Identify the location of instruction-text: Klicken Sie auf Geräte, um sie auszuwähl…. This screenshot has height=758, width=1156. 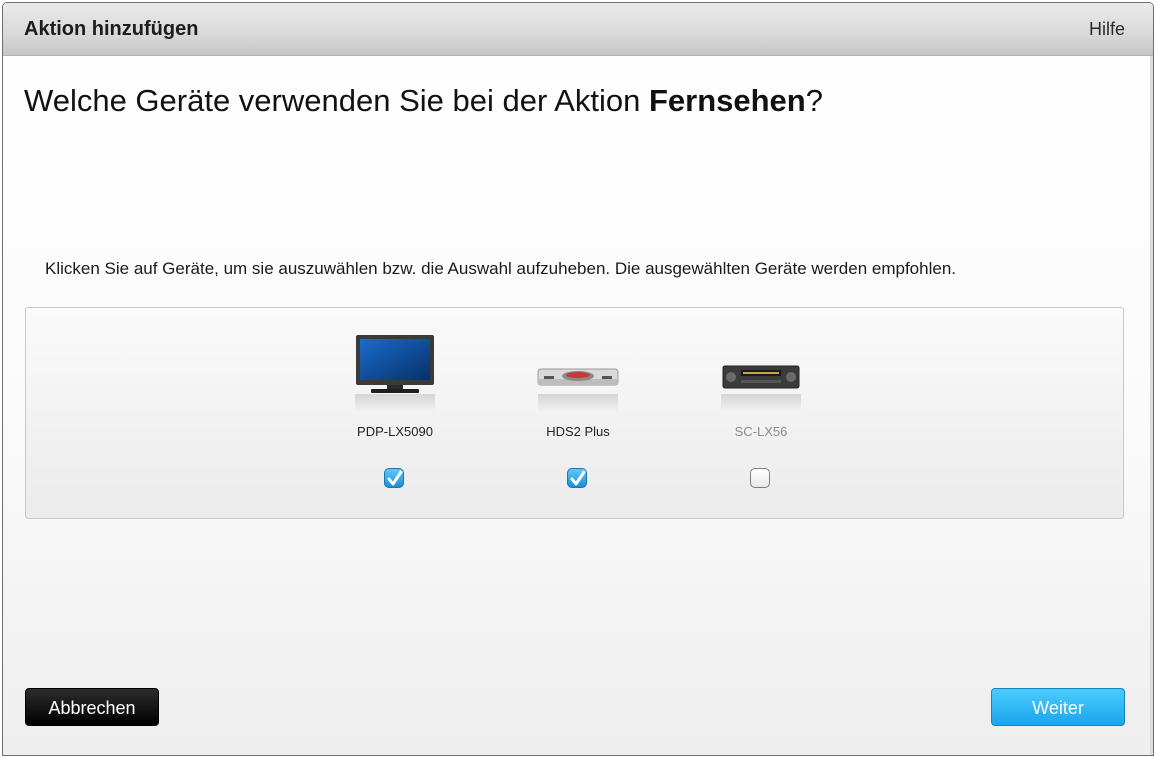
(500, 268).